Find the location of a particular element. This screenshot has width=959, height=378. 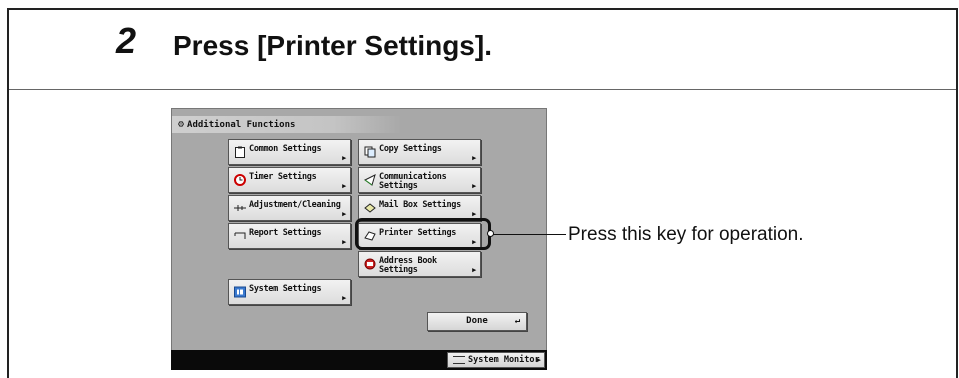

copy-settings-button: Copy Settings ▶ is located at coordinates (419, 152).